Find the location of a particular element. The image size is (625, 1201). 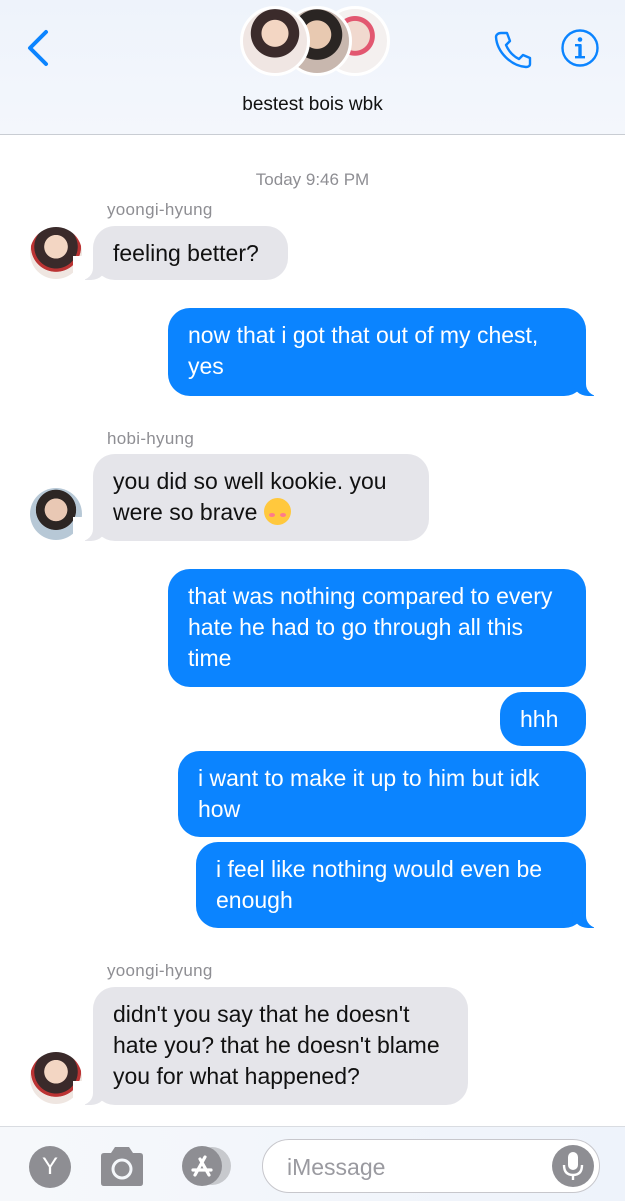

compose-bar: Y is located at coordinates (312, 1163).